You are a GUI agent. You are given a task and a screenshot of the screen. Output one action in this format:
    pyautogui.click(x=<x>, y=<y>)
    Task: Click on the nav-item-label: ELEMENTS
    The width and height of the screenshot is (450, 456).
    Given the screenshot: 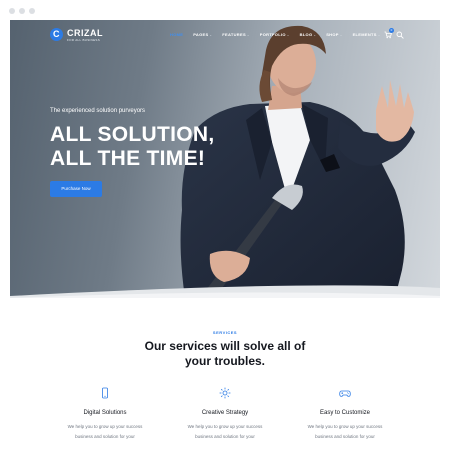 What is the action you would take?
    pyautogui.click(x=364, y=34)
    